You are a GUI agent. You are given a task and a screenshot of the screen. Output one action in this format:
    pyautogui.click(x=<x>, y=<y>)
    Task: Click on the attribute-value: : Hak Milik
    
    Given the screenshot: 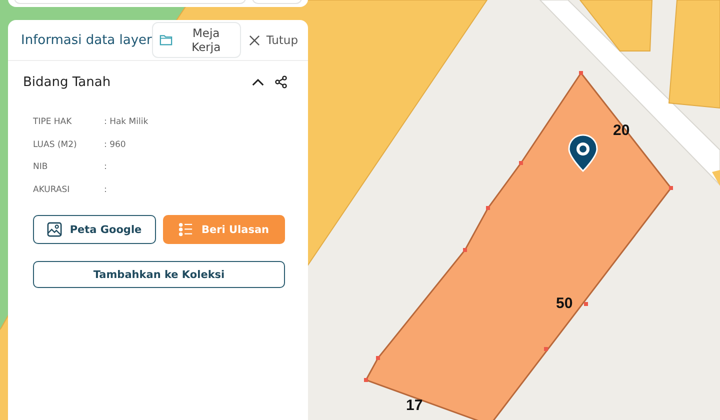 What is the action you would take?
    pyautogui.click(x=127, y=122)
    